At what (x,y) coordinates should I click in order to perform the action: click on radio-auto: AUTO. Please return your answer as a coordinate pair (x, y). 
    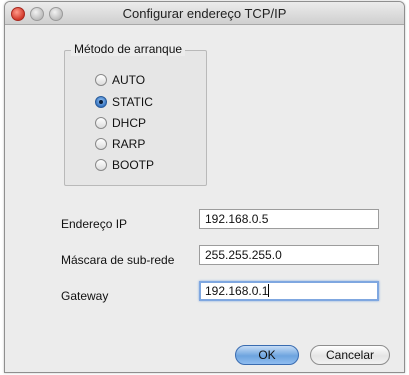
    Looking at the image, I should click on (120, 80).